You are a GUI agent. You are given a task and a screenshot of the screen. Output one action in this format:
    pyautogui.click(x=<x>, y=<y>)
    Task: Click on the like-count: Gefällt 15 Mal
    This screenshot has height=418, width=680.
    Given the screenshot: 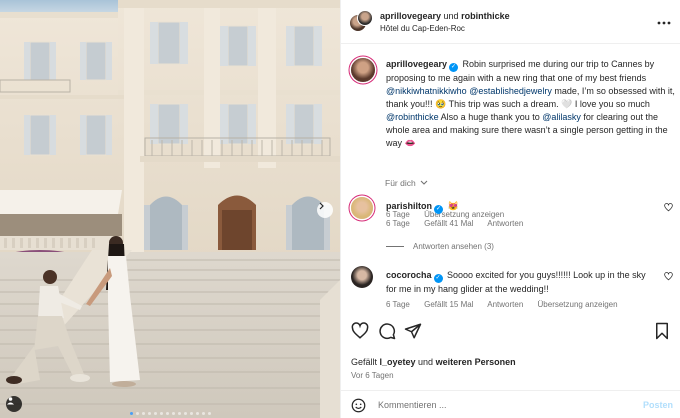 What is the action you would take?
    pyautogui.click(x=448, y=304)
    